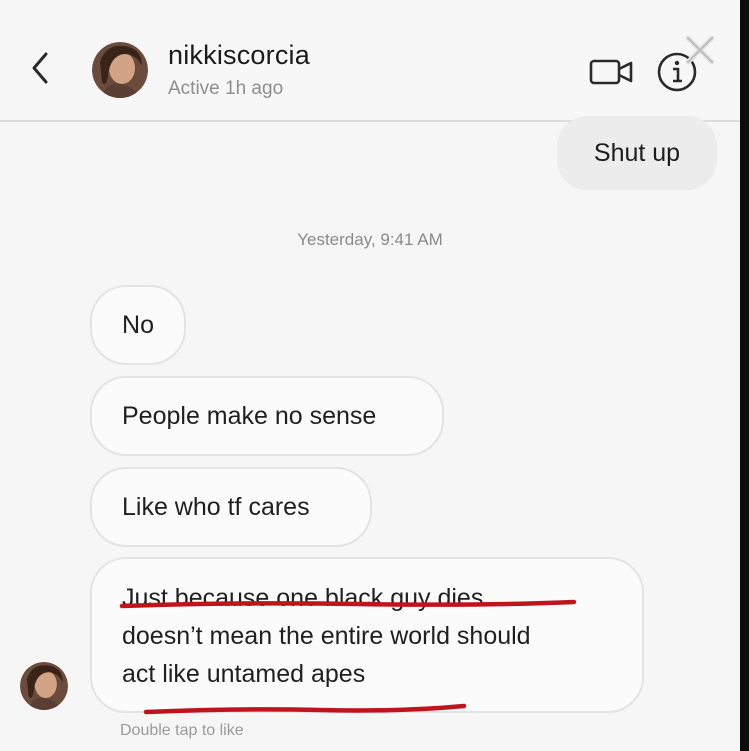 This screenshot has height=751, width=749. Describe the element at coordinates (182, 730) in the screenshot. I see `double-tap-hint: Double tap to like` at that location.